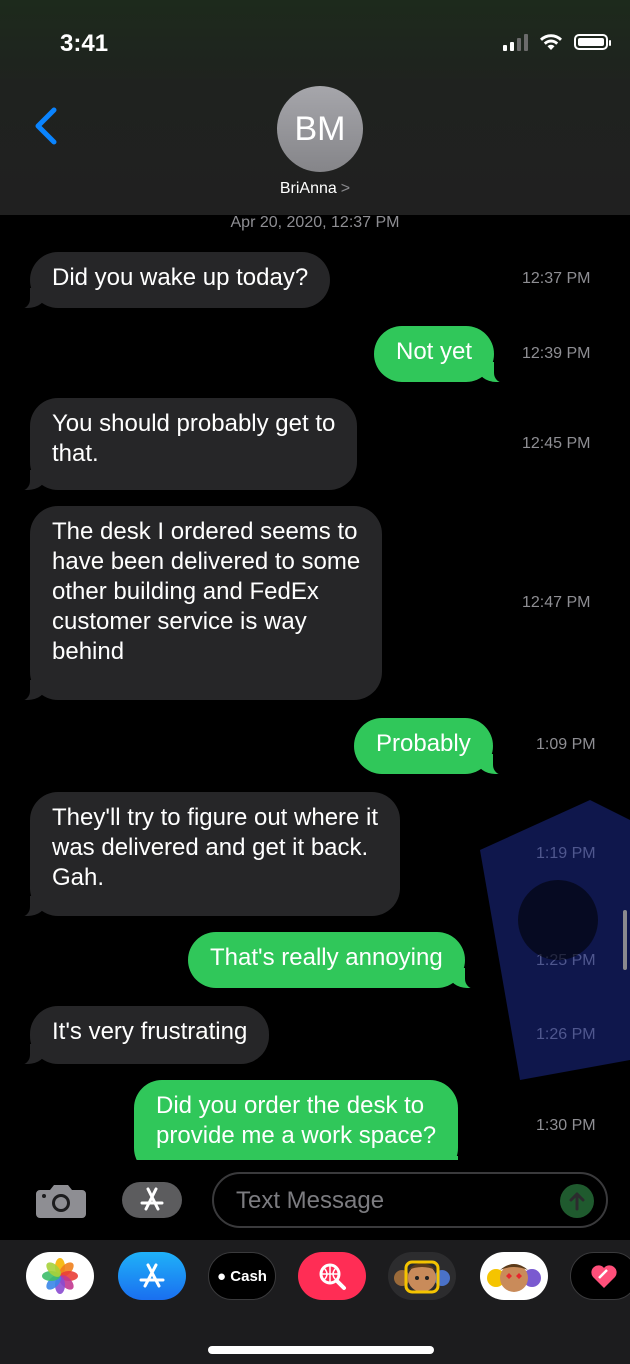  Describe the element at coordinates (556, 602) in the screenshot. I see `message-timestamp: 12:47 PM` at that location.